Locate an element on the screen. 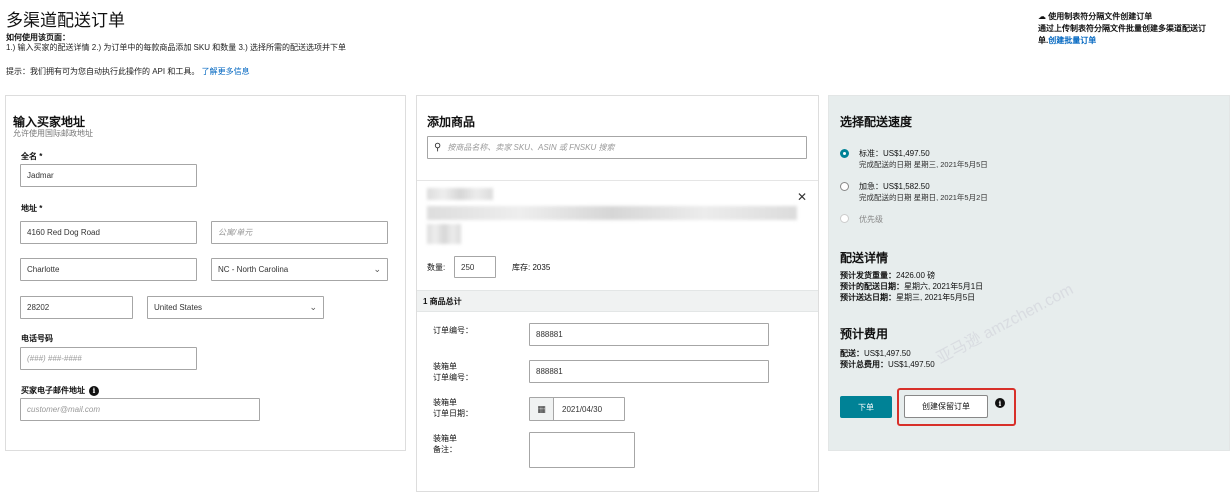 The image size is (1232, 496). items-total-bar is located at coordinates (617, 301).